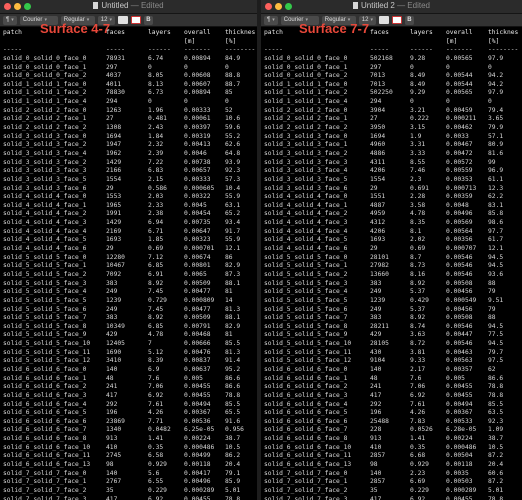 This screenshot has width=522, height=500. Describe the element at coordinates (233, 231) in the screenshot. I see `table-row-cell: 91.7` at that location.